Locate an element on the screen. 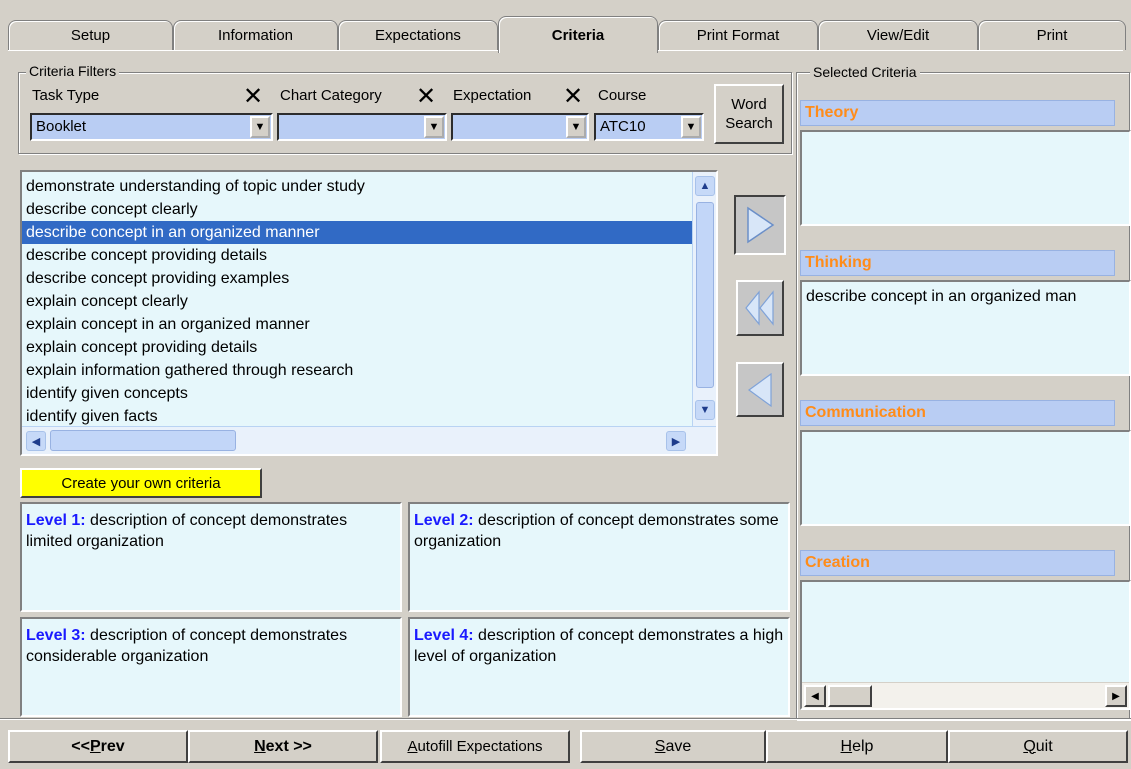  clear-chart-category-button: ✕ is located at coordinates (426, 96).